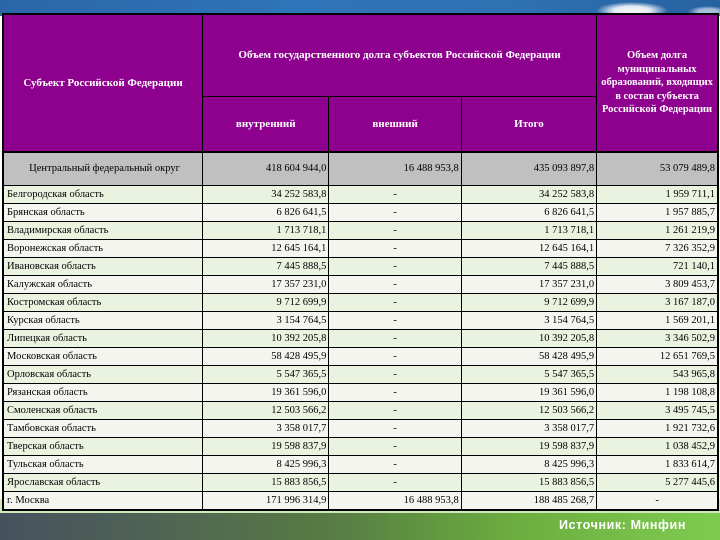  I want to click on internal-value-cell: 171 996 314,9, so click(266, 501).